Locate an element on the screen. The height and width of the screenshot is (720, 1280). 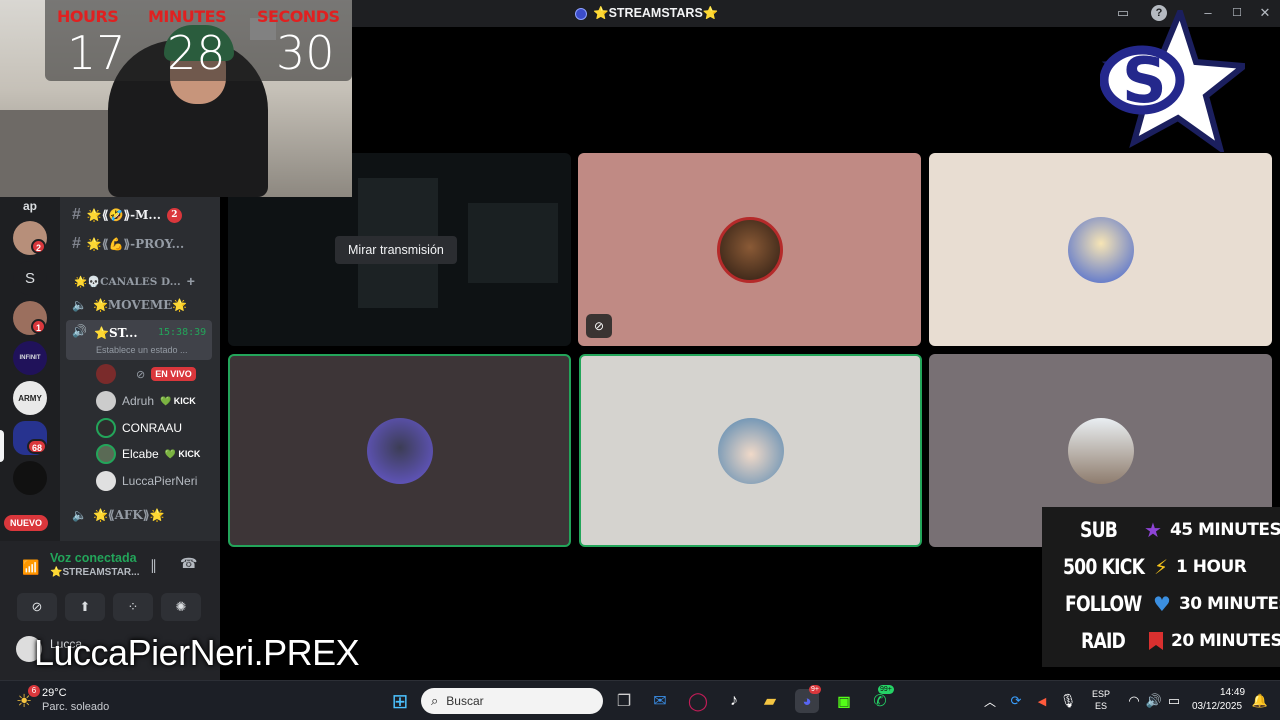
server-icon-anime: 2 is located at coordinates (30, 238).